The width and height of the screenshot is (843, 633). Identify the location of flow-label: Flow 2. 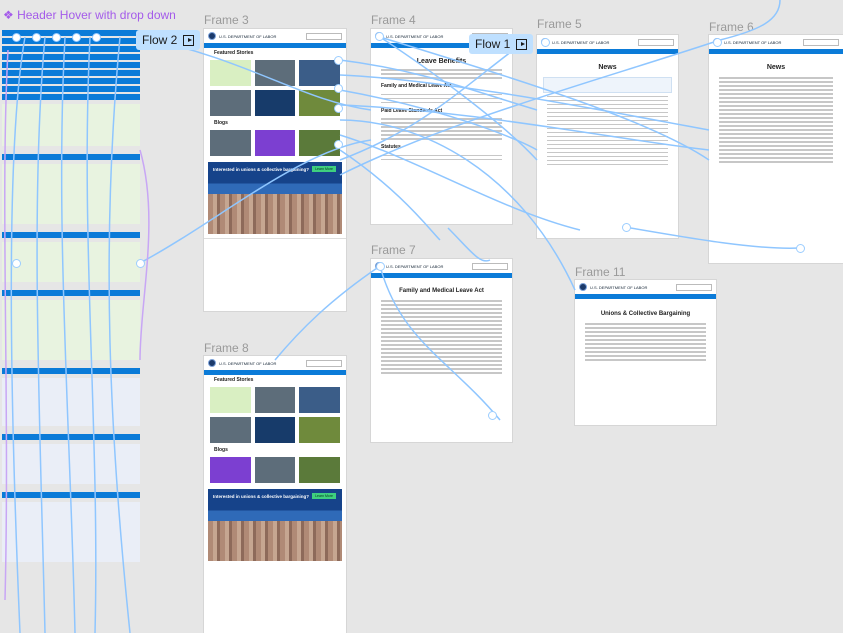
(160, 40).